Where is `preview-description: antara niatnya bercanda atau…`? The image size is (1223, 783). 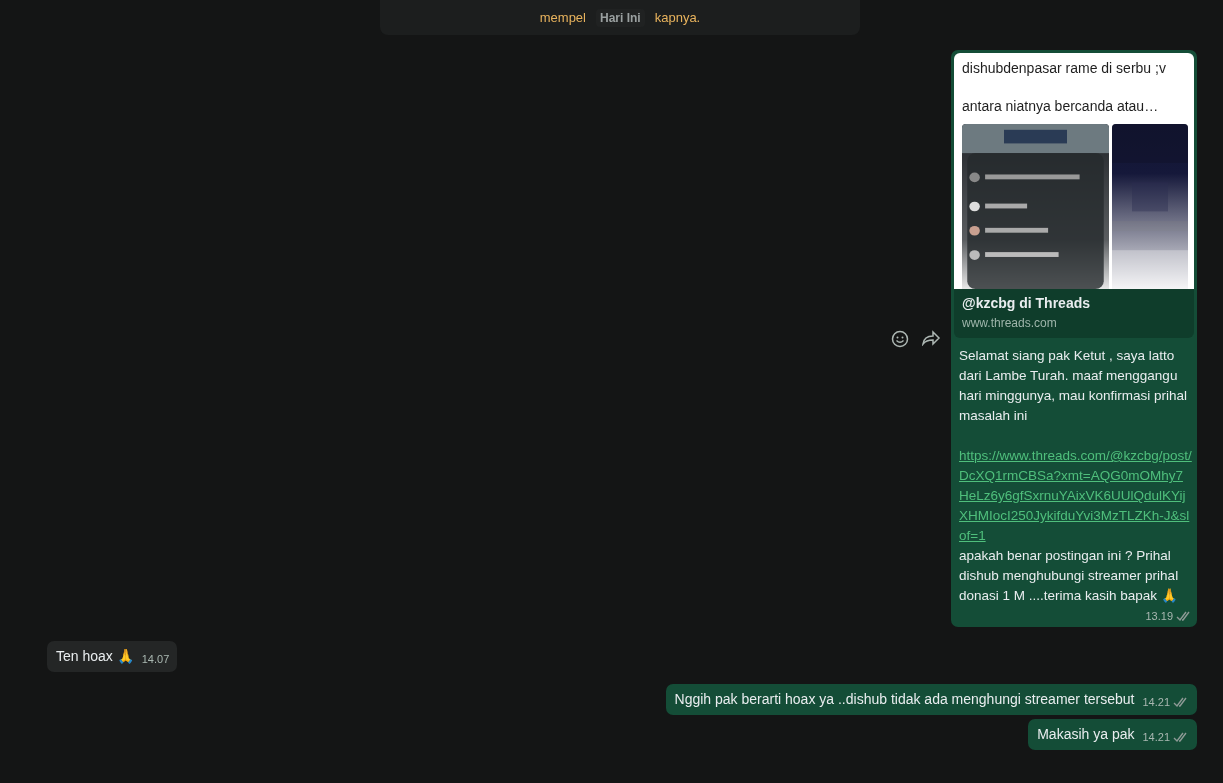 preview-description: antara niatnya bercanda atau… is located at coordinates (1061, 106).